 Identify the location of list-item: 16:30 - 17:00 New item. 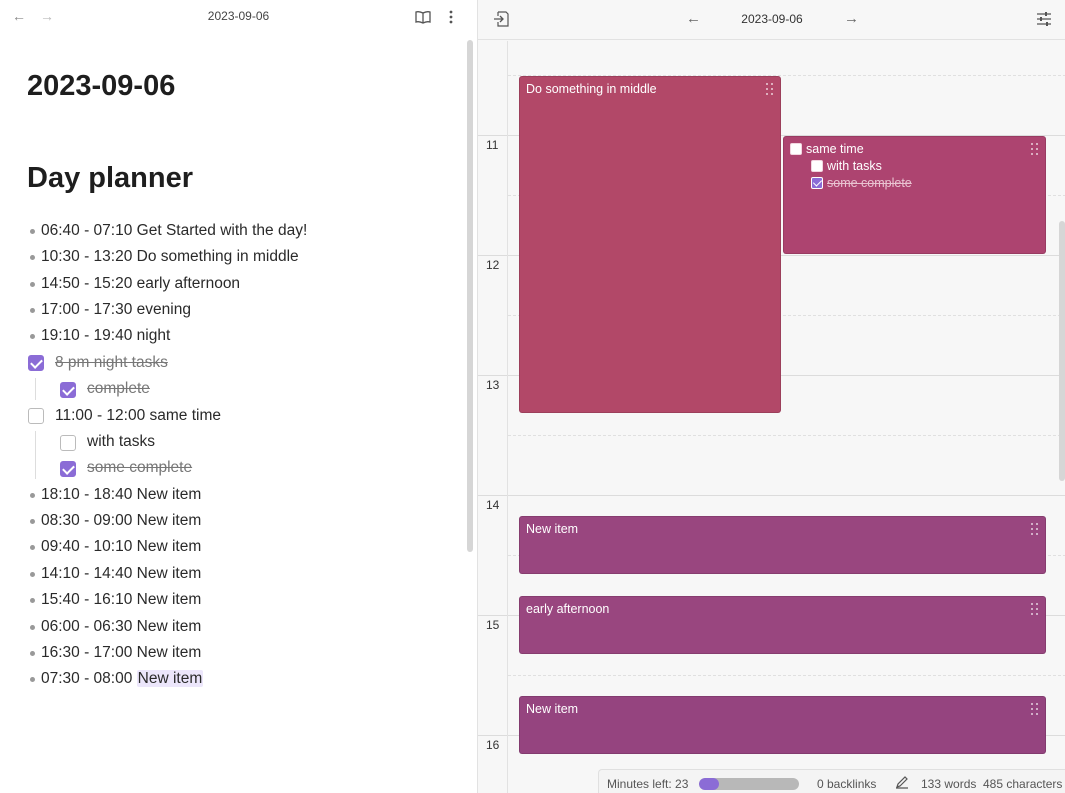
(115, 653).